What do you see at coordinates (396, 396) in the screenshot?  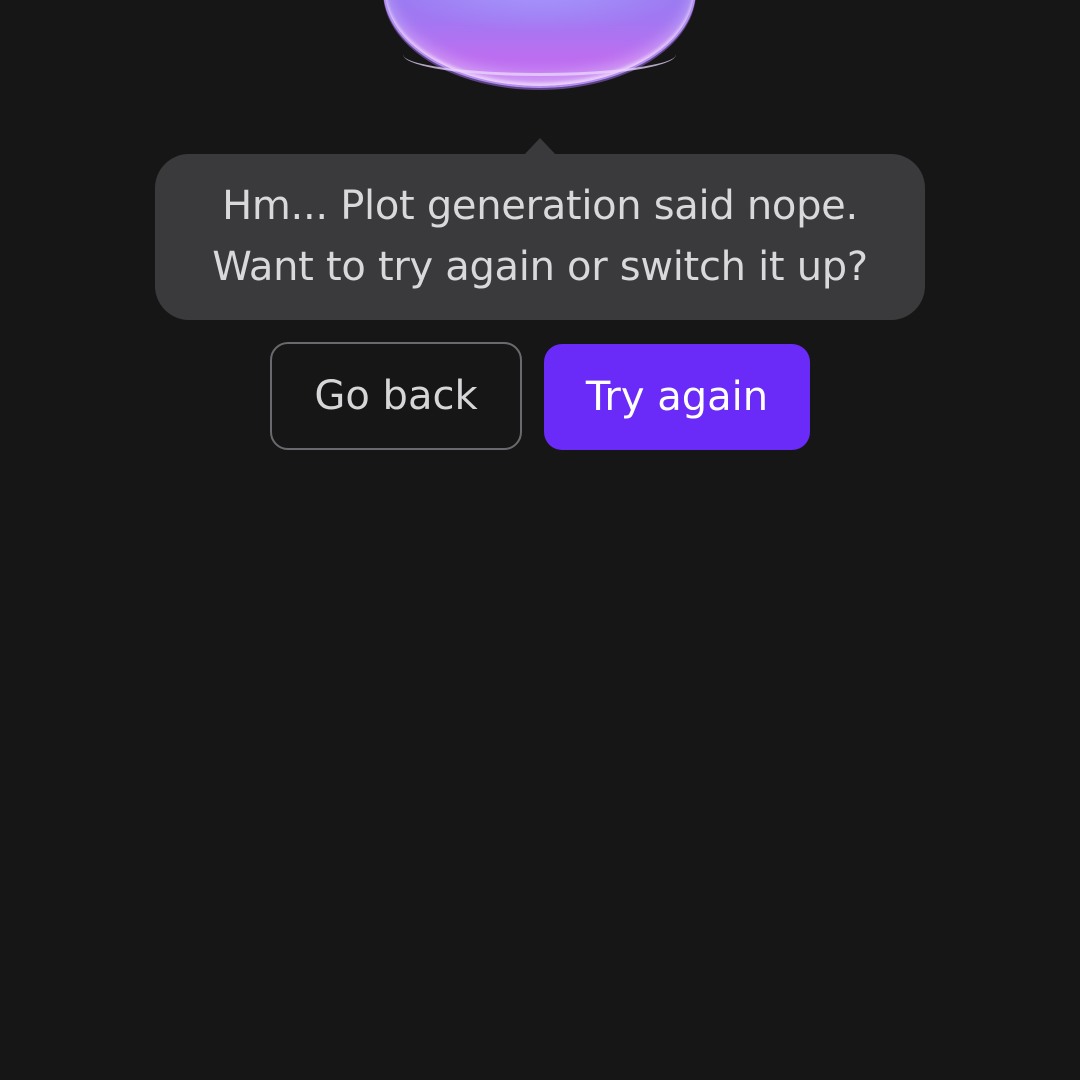 I see `go-back-button: Go back` at bounding box center [396, 396].